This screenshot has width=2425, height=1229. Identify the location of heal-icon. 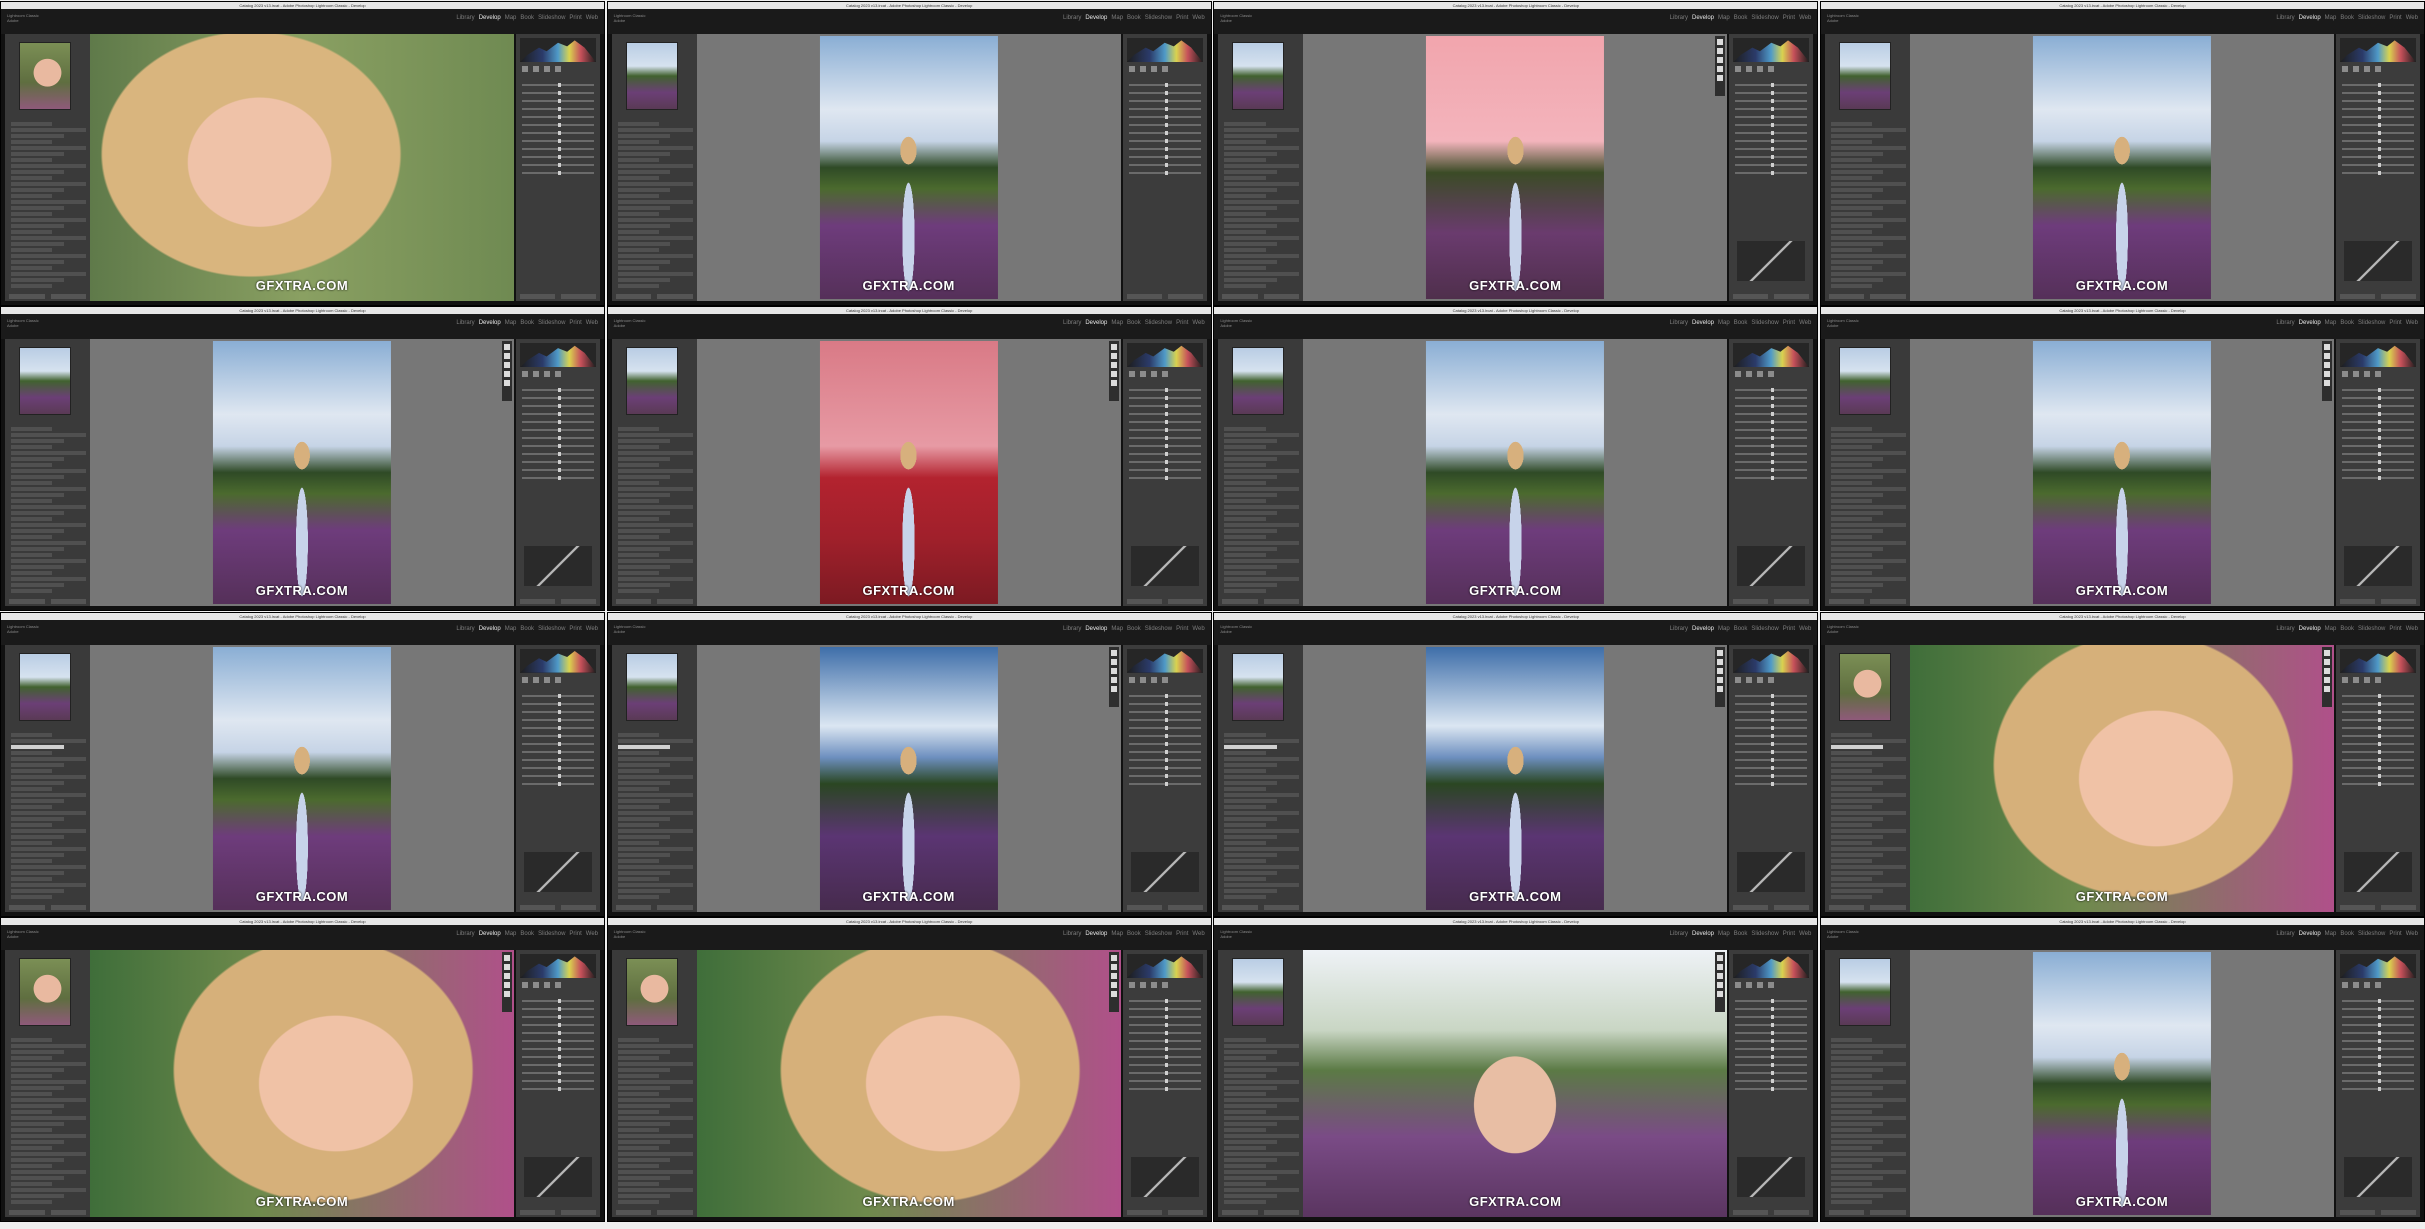
(1142, 374).